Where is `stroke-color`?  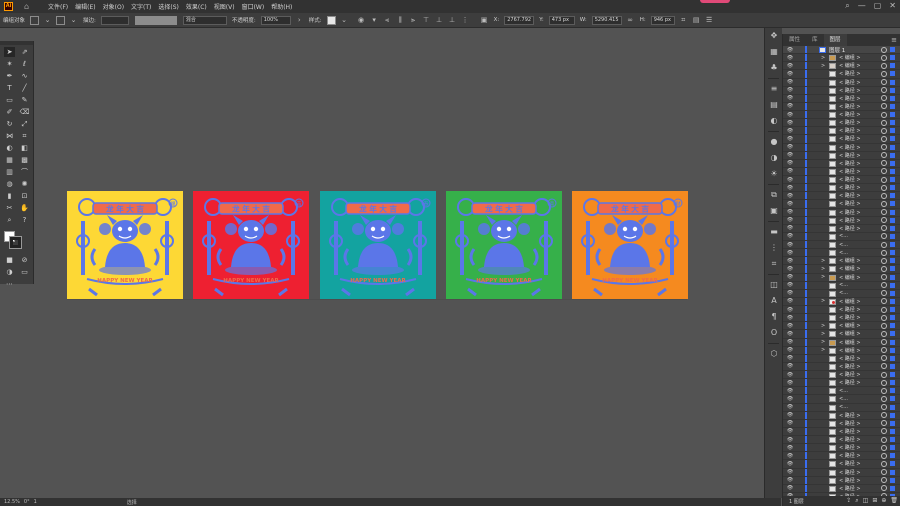 stroke-color is located at coordinates (15, 242).